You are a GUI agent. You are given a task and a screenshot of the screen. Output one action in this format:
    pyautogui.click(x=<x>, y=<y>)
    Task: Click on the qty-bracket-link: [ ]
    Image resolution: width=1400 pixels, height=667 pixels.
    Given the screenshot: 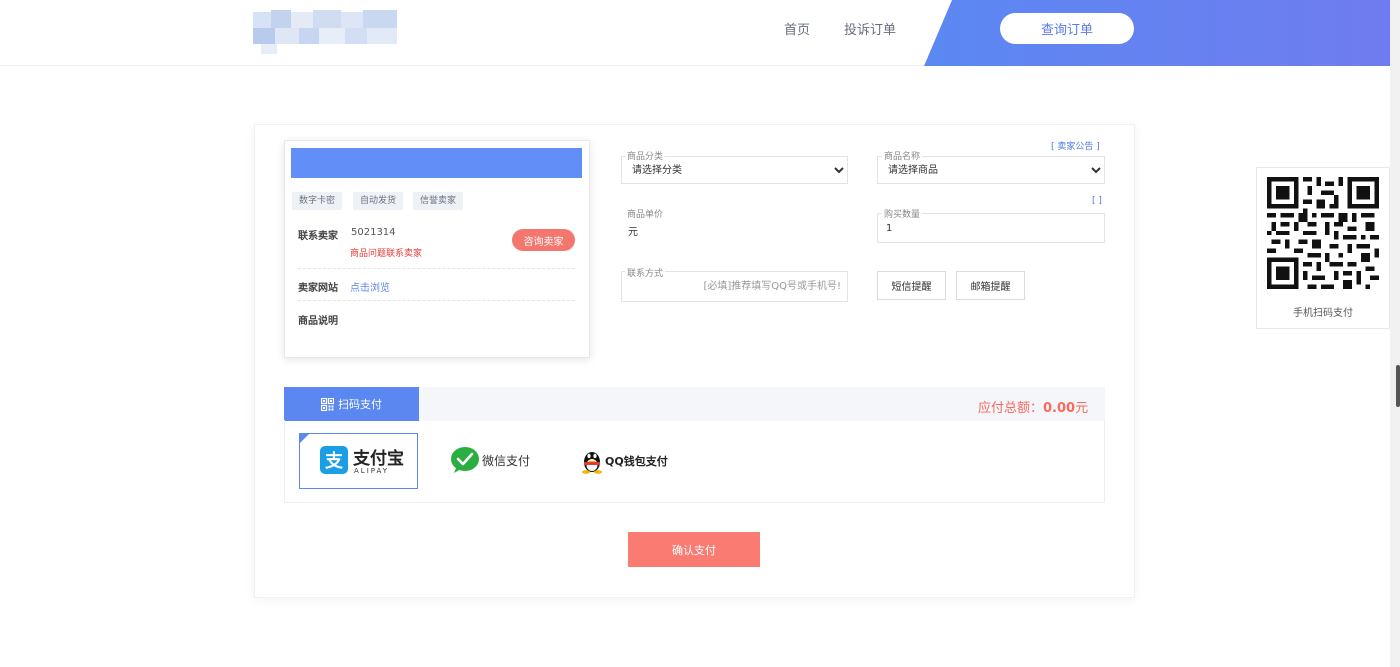 What is the action you would take?
    pyautogui.click(x=1097, y=201)
    